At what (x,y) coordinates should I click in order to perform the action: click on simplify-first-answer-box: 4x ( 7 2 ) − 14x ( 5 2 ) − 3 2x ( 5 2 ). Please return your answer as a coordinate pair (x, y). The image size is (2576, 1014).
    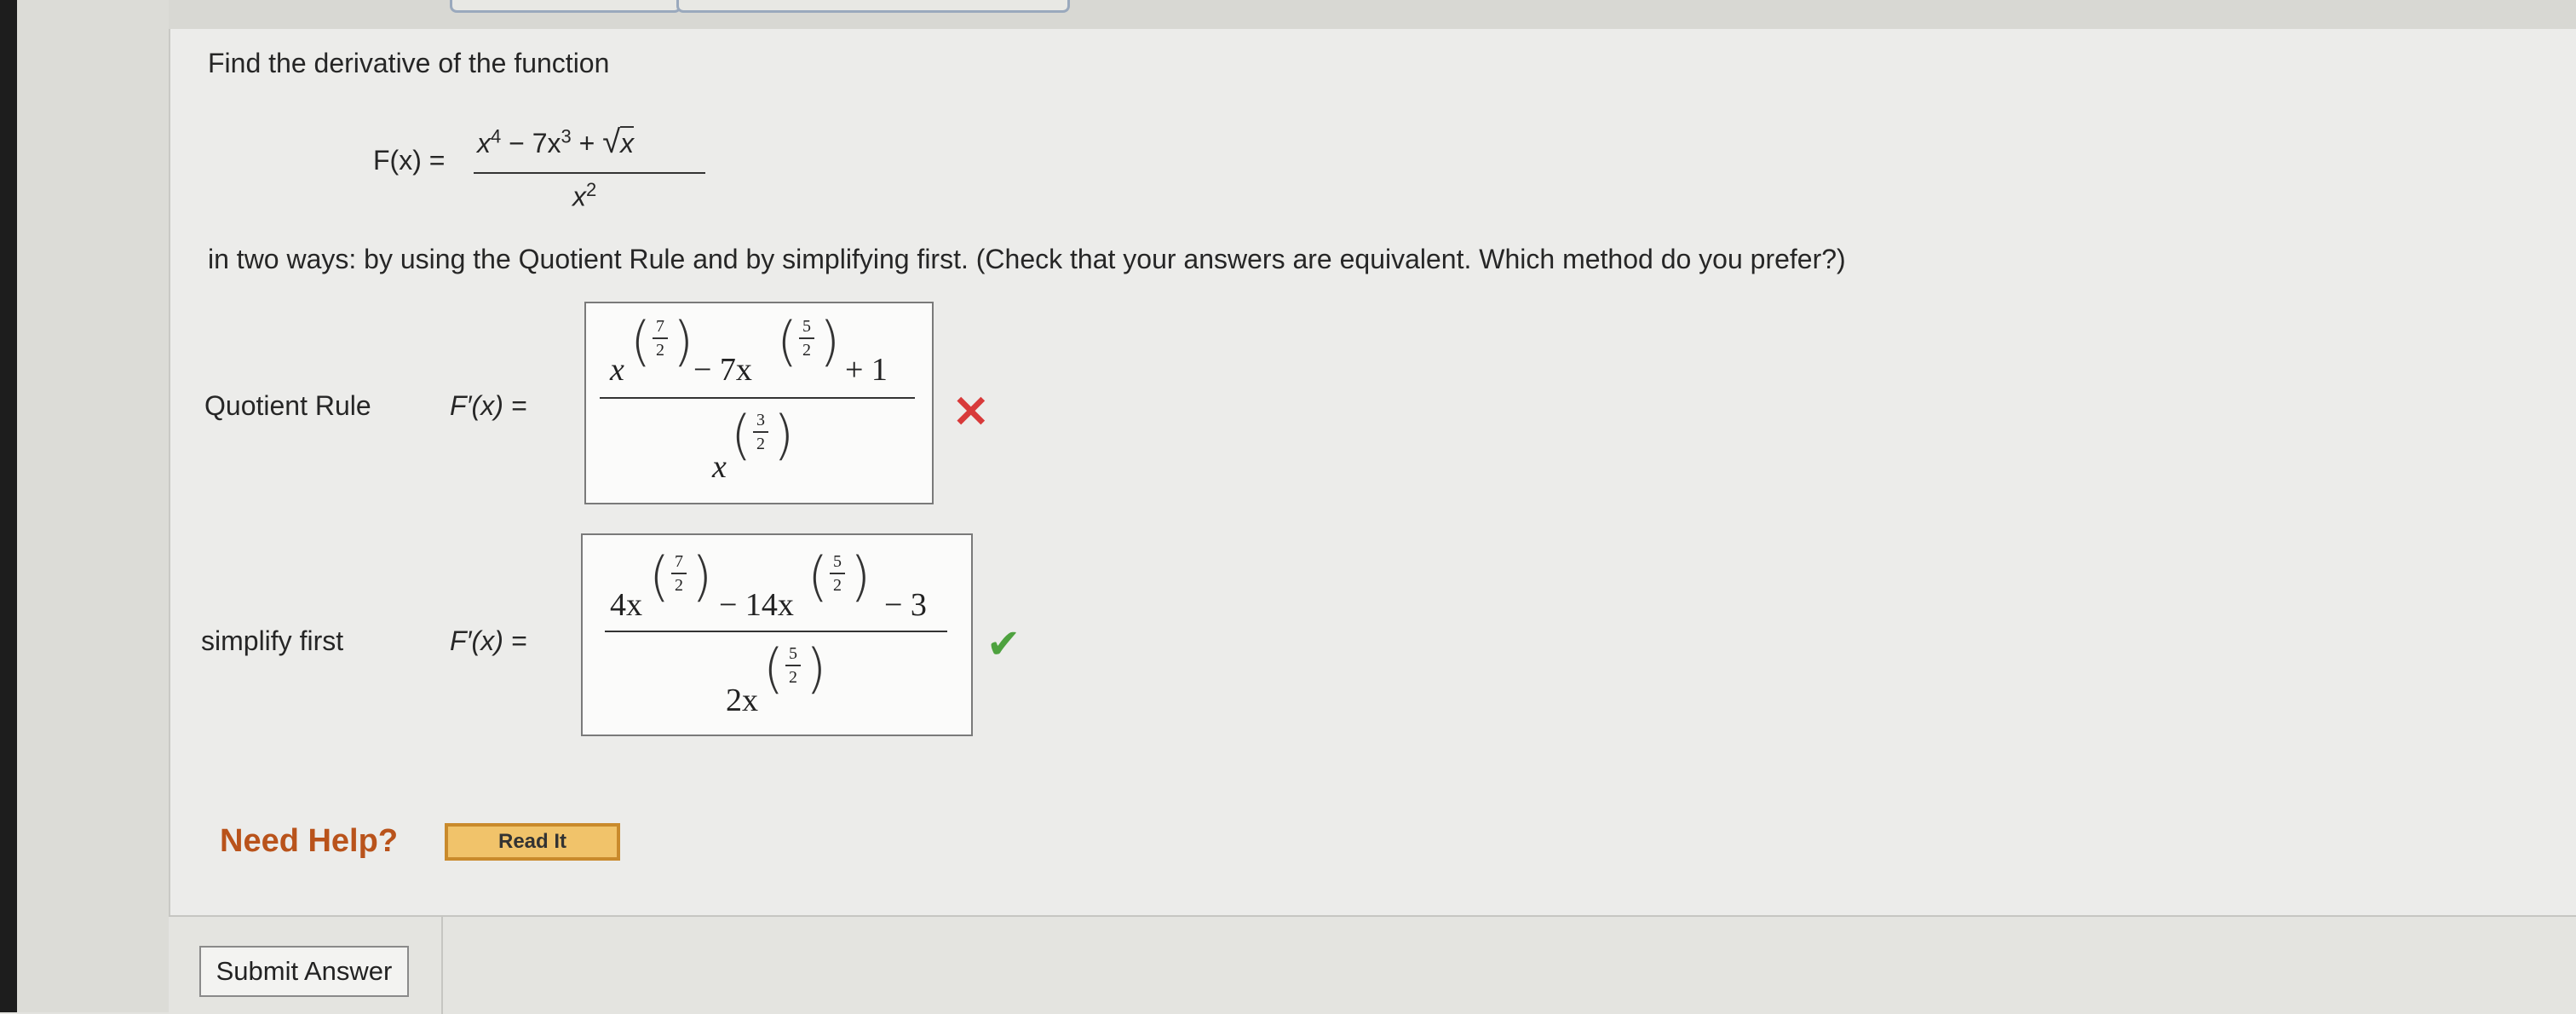
    Looking at the image, I should click on (777, 634).